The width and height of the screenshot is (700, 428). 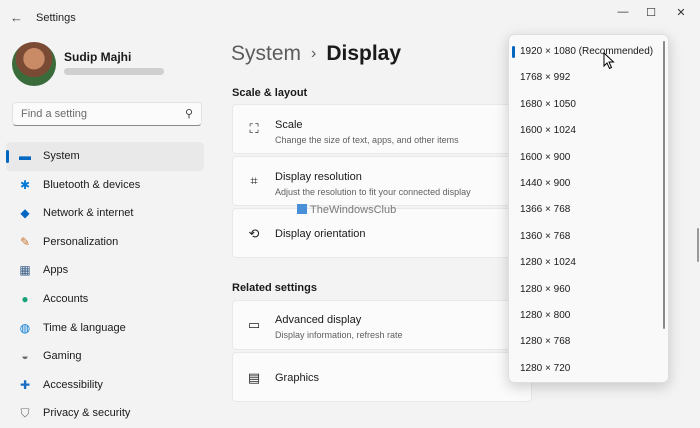 What do you see at coordinates (623, 13) in the screenshot?
I see `minimize-icon: —` at bounding box center [623, 13].